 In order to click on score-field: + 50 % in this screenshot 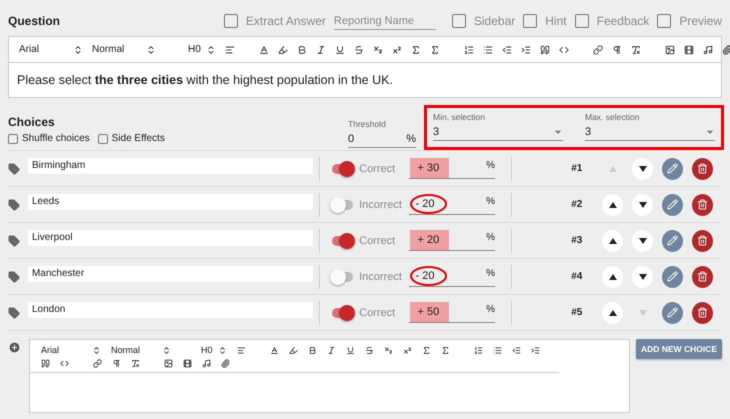, I will do `click(452, 312)`.